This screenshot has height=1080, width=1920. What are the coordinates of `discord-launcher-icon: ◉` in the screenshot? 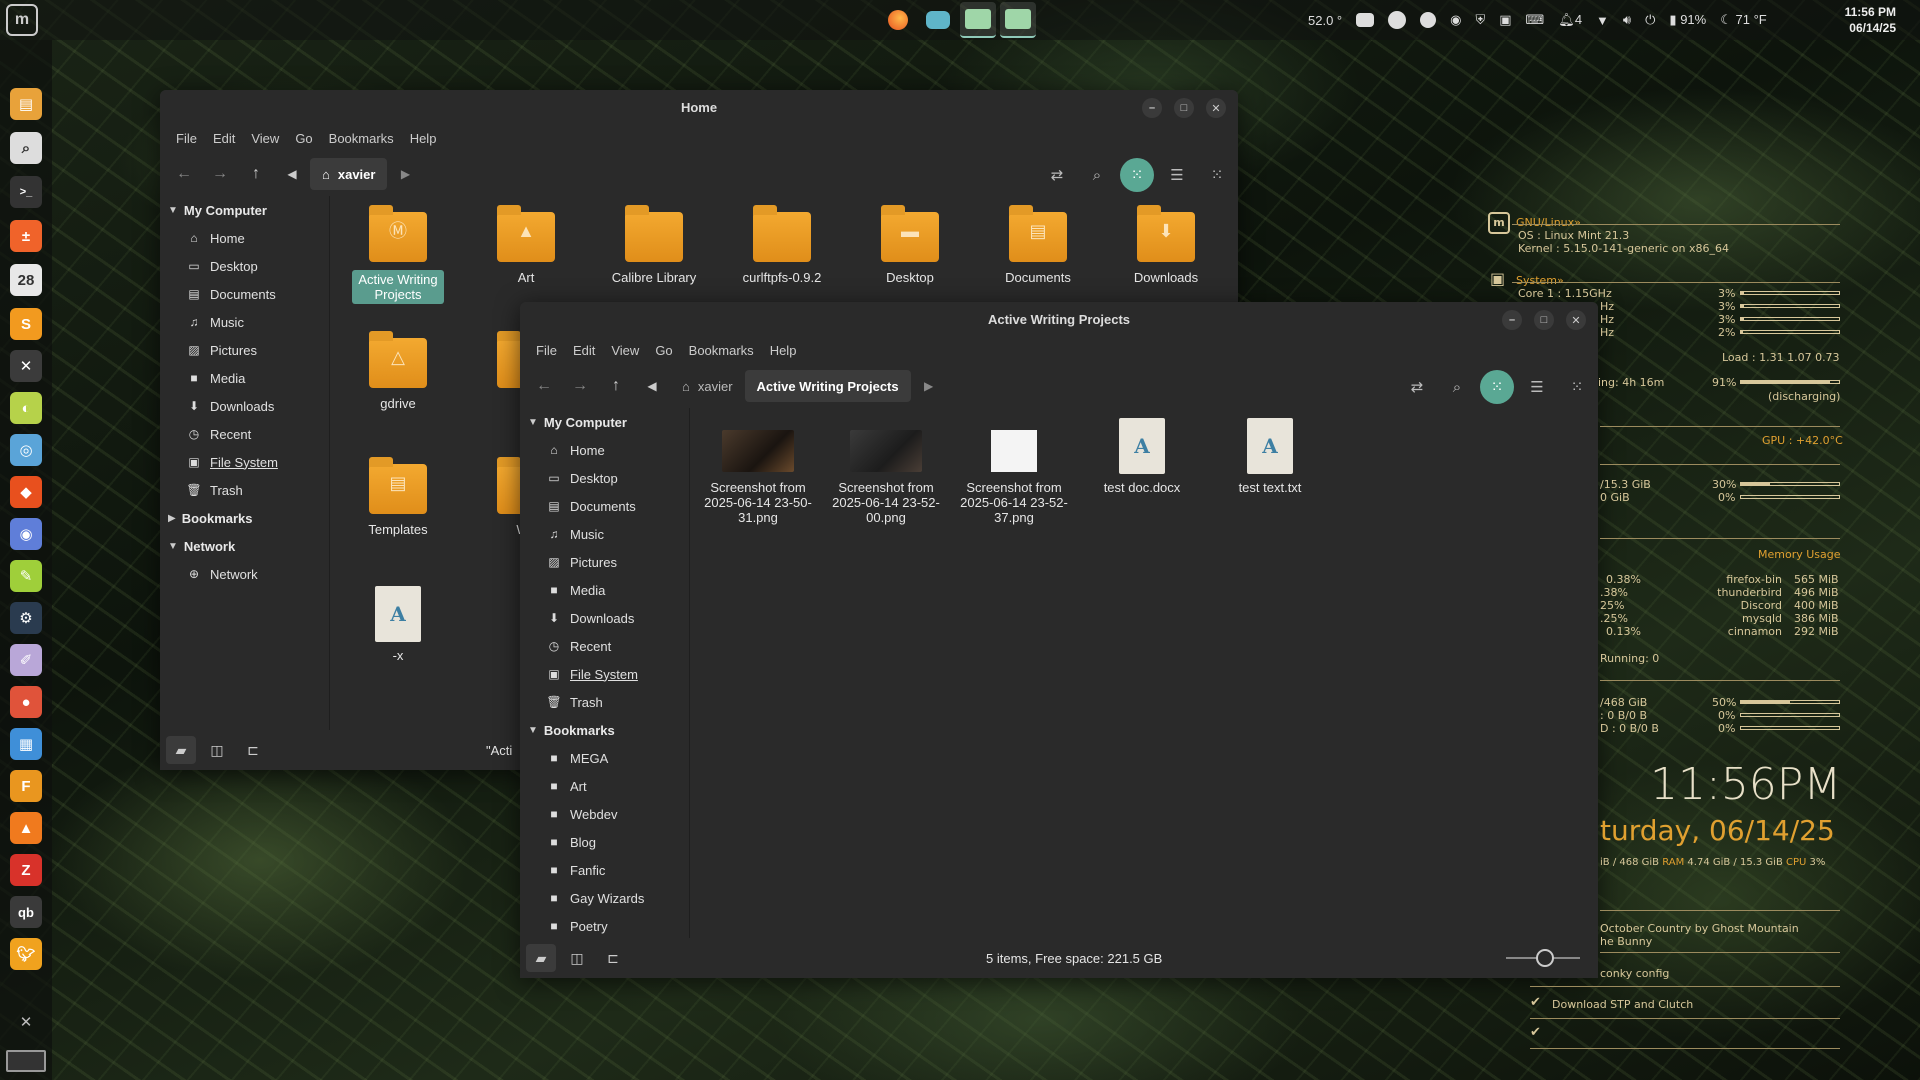 It's located at (26, 534).